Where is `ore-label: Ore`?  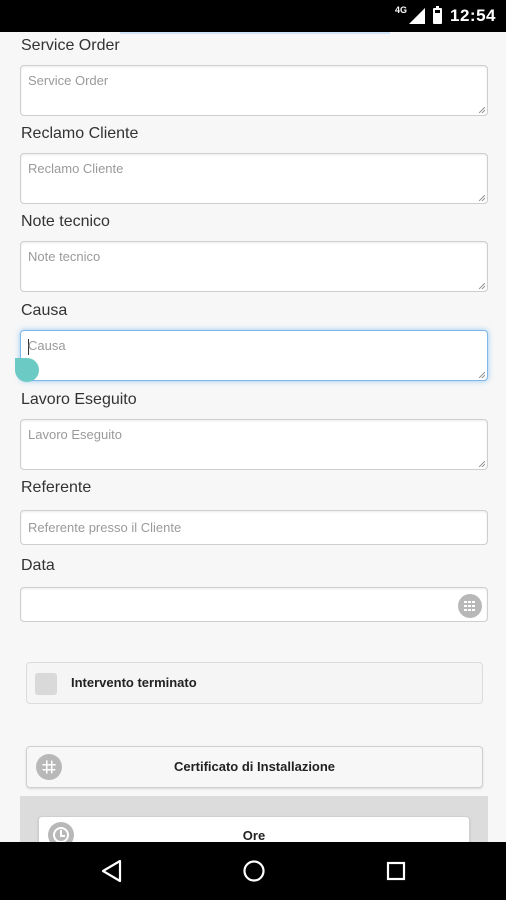
ore-label: Ore is located at coordinates (254, 835).